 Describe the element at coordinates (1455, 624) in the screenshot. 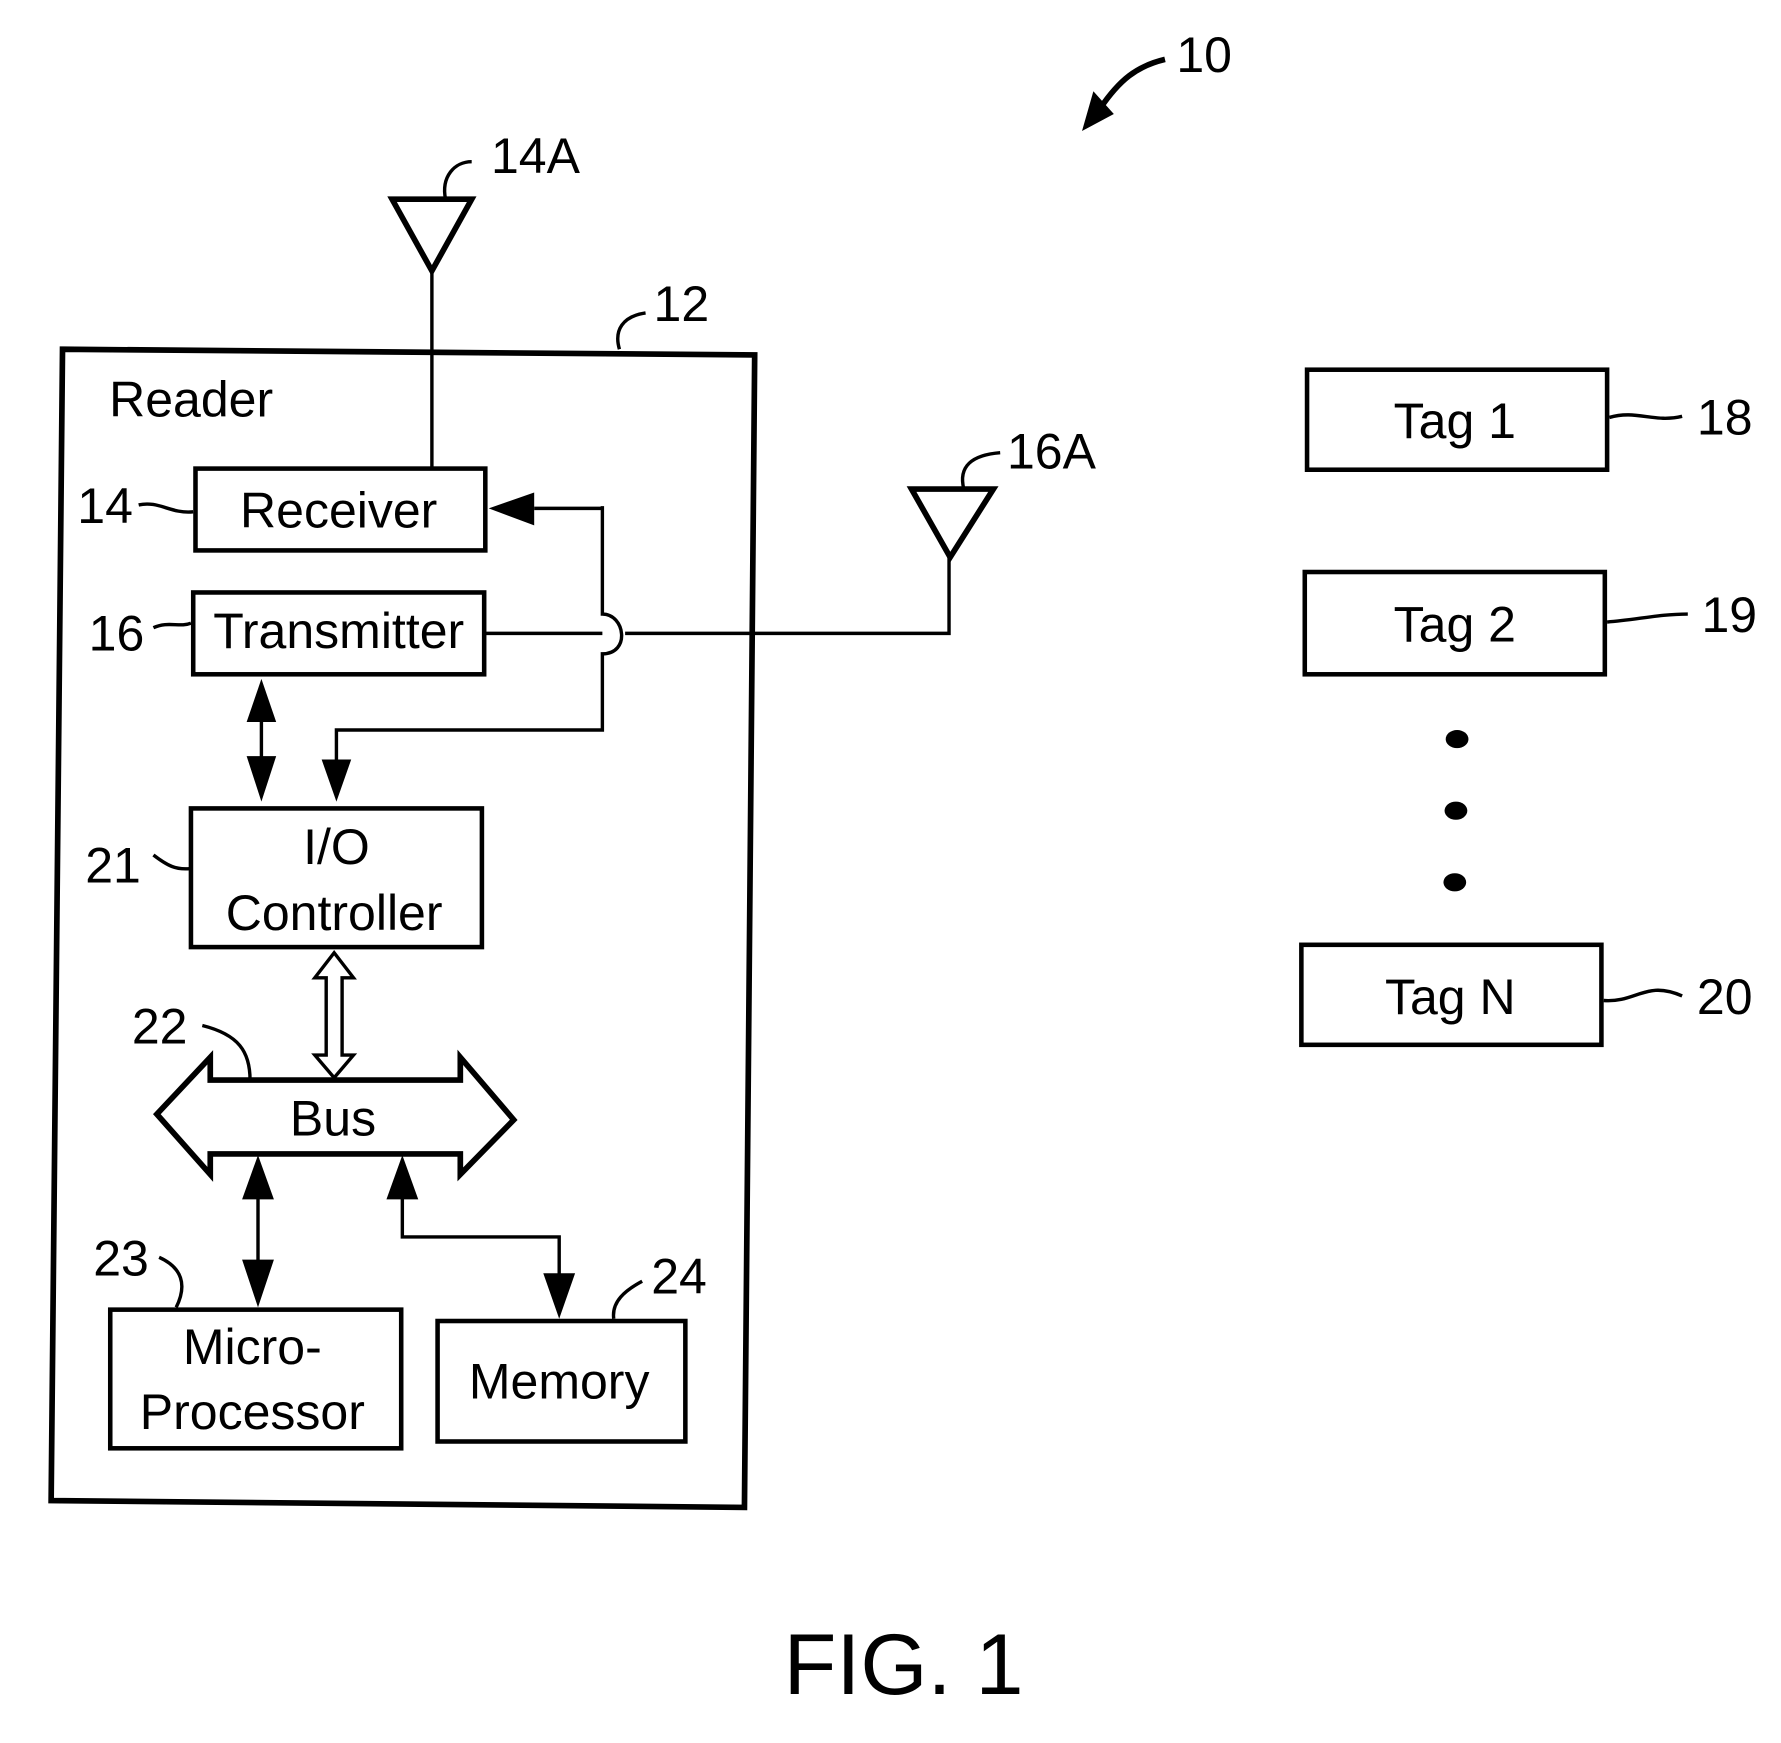

I see `tag-label: Tag 2` at that location.